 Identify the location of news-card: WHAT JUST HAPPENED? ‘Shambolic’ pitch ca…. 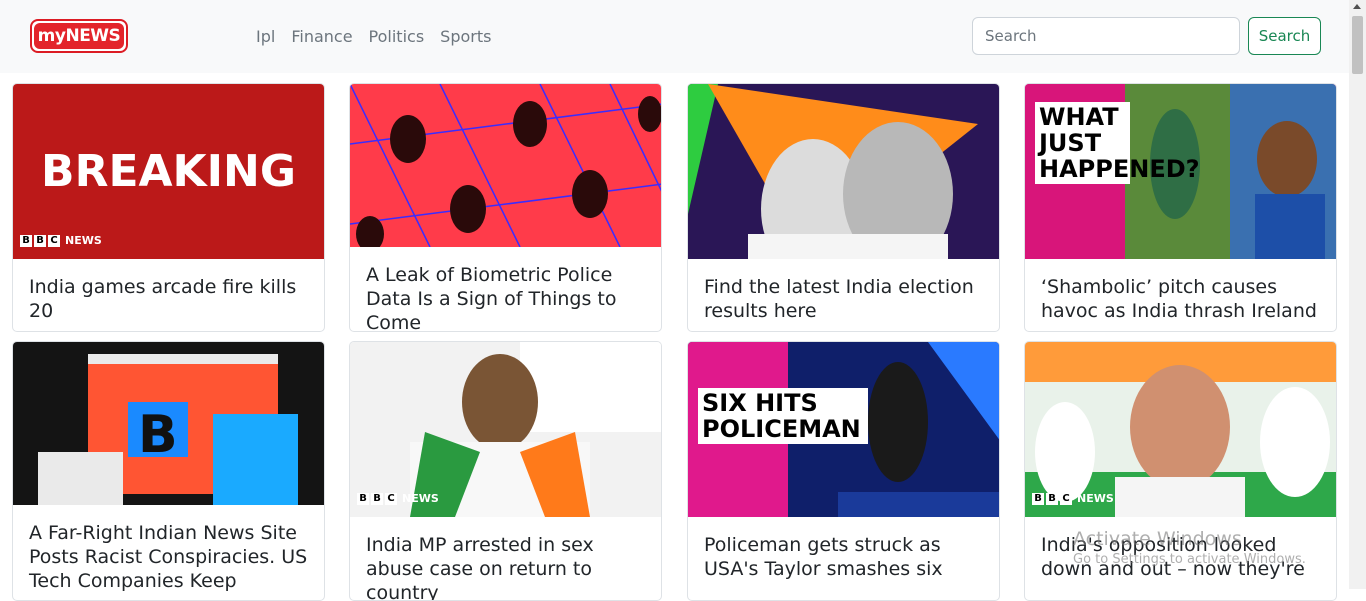
(1180, 207).